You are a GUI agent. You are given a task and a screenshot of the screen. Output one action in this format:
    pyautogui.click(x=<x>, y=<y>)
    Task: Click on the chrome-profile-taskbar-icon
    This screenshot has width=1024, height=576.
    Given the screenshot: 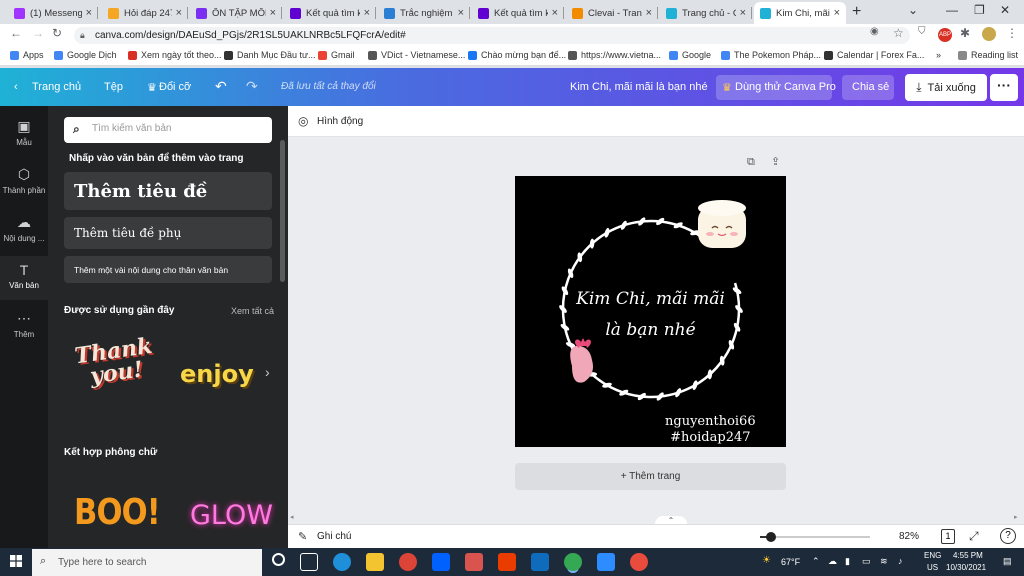 What is the action you would take?
    pyautogui.click(x=639, y=562)
    